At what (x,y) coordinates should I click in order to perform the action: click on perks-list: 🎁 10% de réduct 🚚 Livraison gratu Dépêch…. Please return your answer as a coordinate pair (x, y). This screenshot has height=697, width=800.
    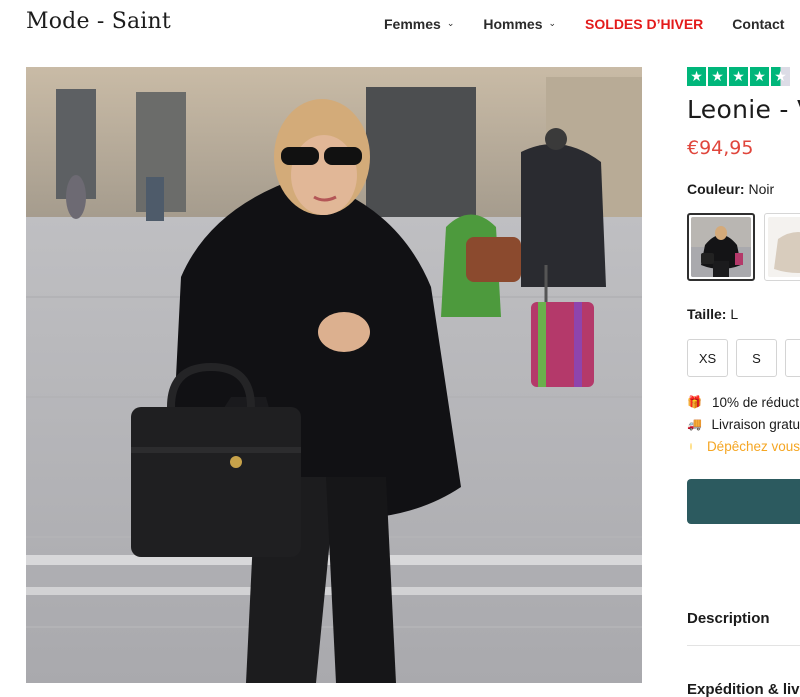
    Looking at the image, I should click on (743, 424).